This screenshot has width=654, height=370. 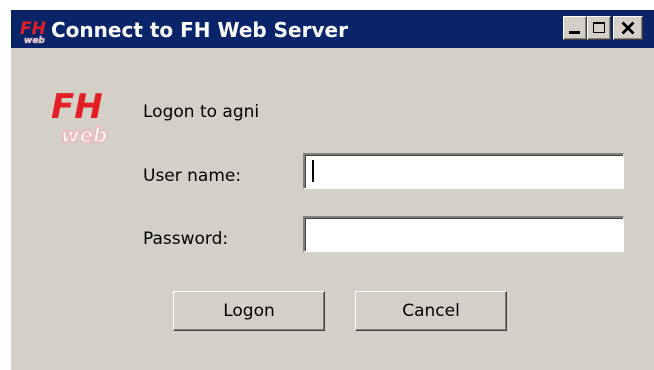 I want to click on fh-web-app-icon: FH web, so click(x=33, y=31).